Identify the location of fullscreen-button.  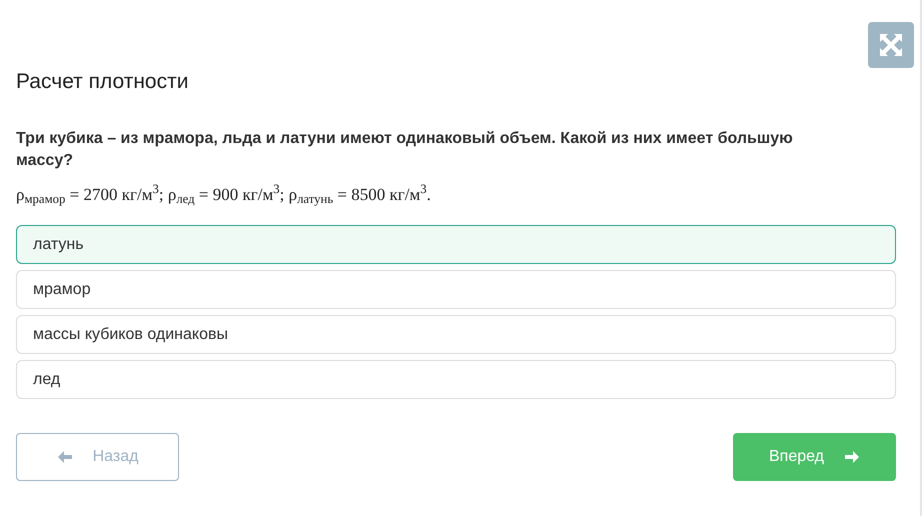
(891, 45).